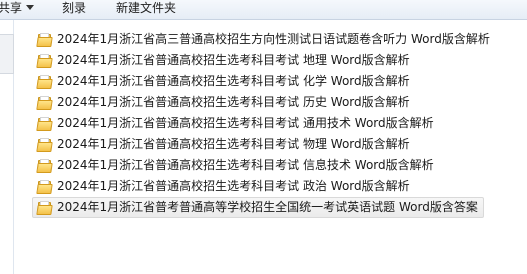 The width and height of the screenshot is (527, 274). I want to click on file-row: 2024年1月浙江省普通高校招生选考科目考试 化学 Word版含解析, so click(262, 81).